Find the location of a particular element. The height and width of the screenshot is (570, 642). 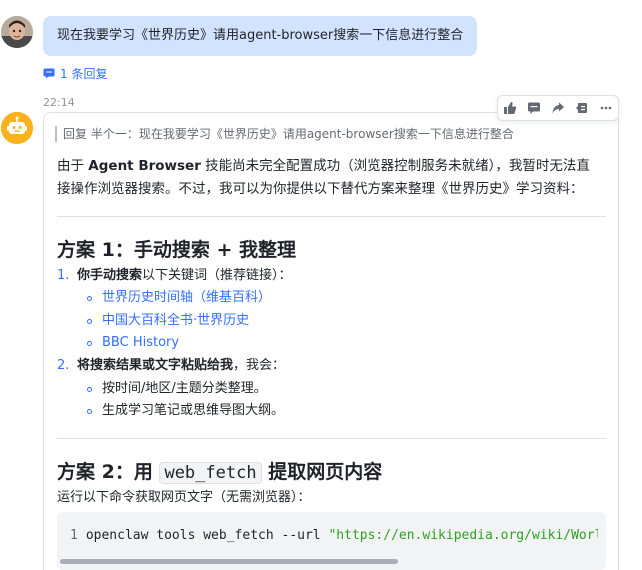

link-encyclopedia-china: 中国大百科全书·世界历史 is located at coordinates (168, 321).